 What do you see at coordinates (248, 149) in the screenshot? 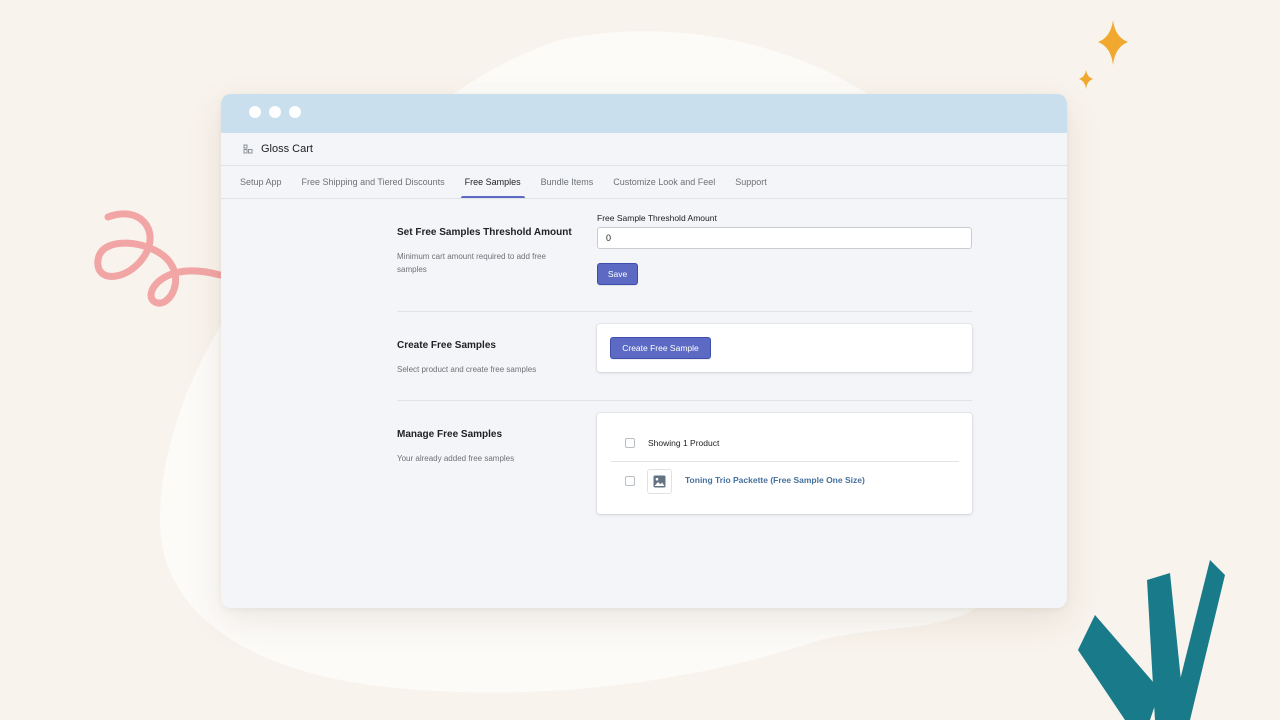
I see `store-icon` at bounding box center [248, 149].